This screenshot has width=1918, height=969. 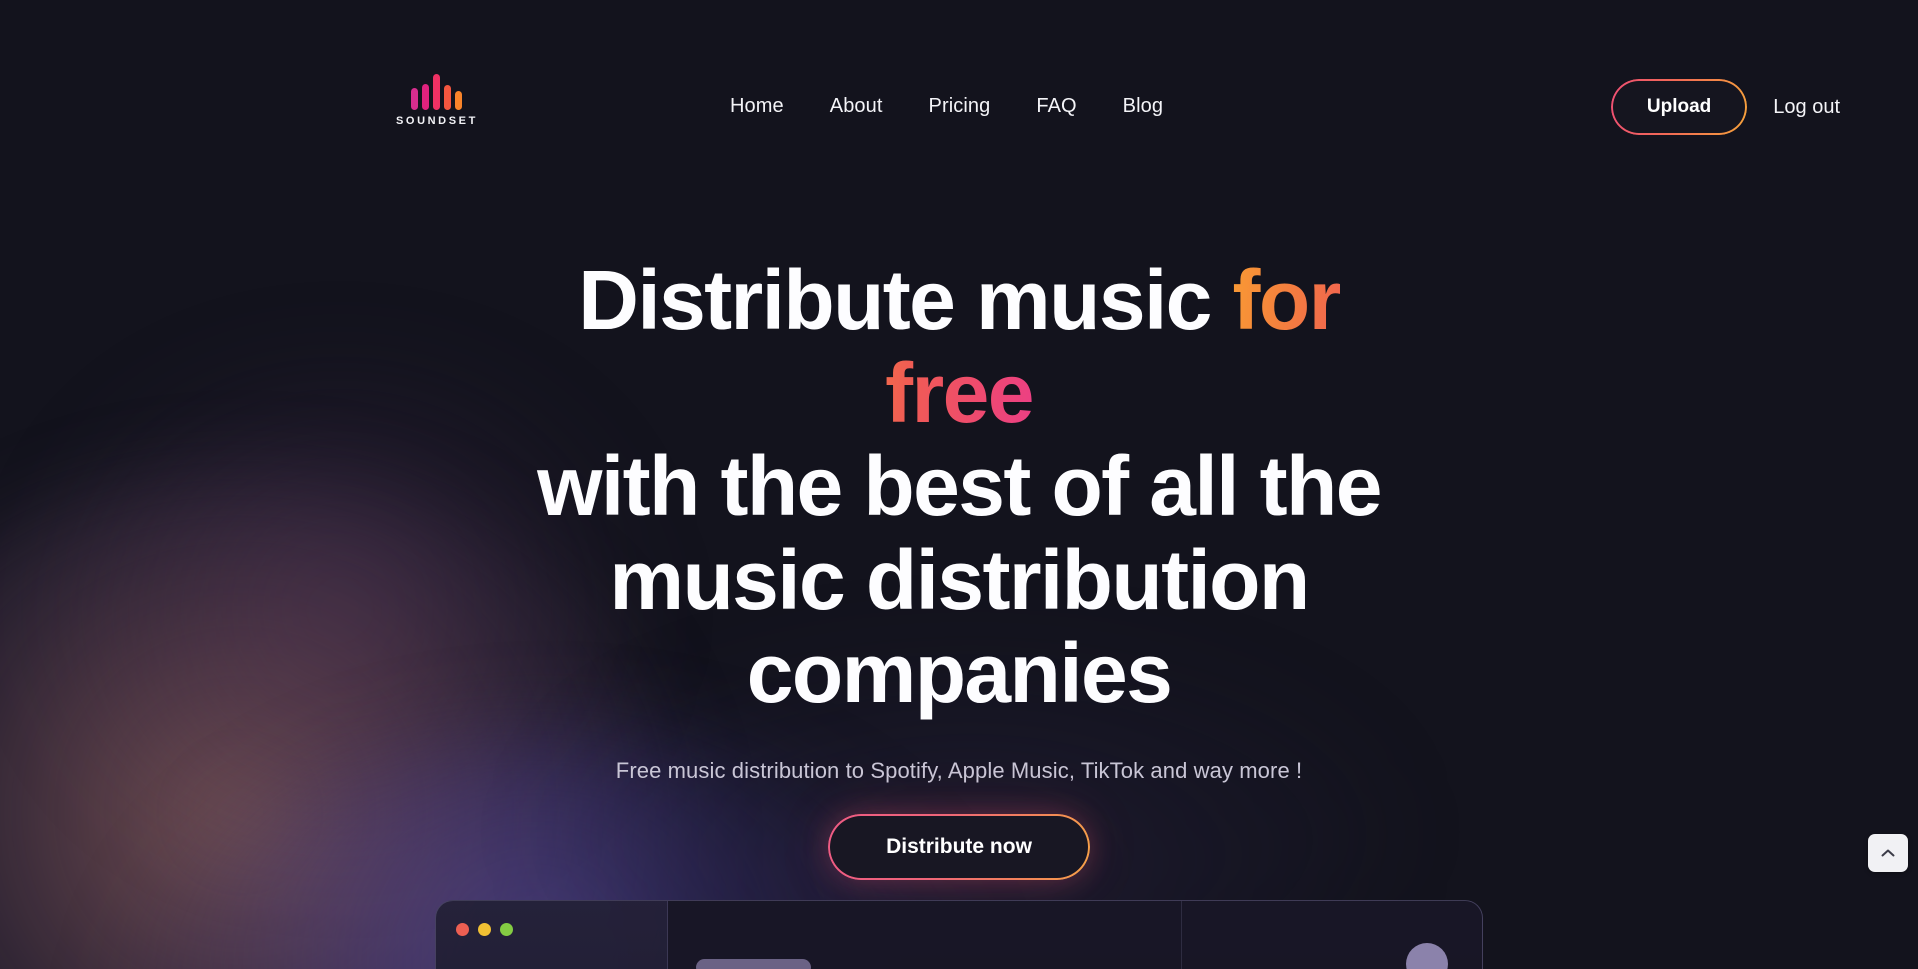 What do you see at coordinates (856, 106) in the screenshot?
I see `nav-item-about: About` at bounding box center [856, 106].